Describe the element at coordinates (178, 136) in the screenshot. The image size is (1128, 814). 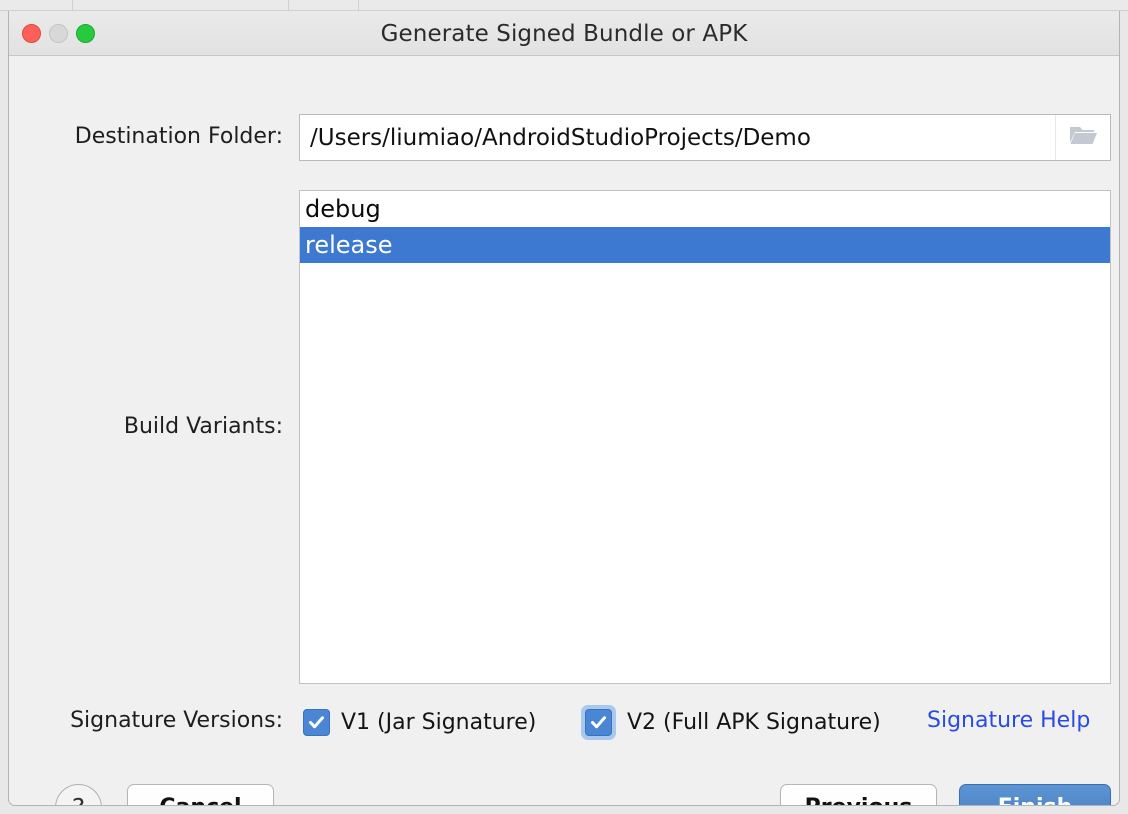
I see `destination-folder-label: Destination Folder:` at that location.